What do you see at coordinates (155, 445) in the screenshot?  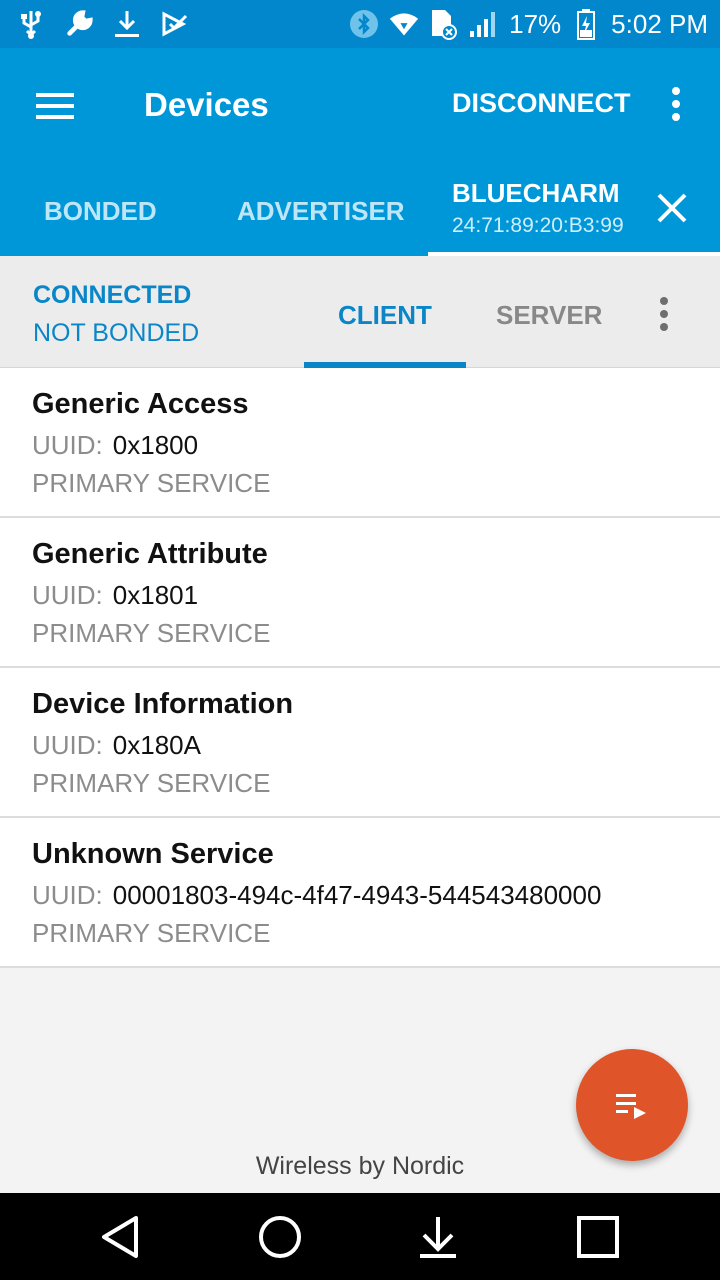 I see `uuid-value: 0x1800` at bounding box center [155, 445].